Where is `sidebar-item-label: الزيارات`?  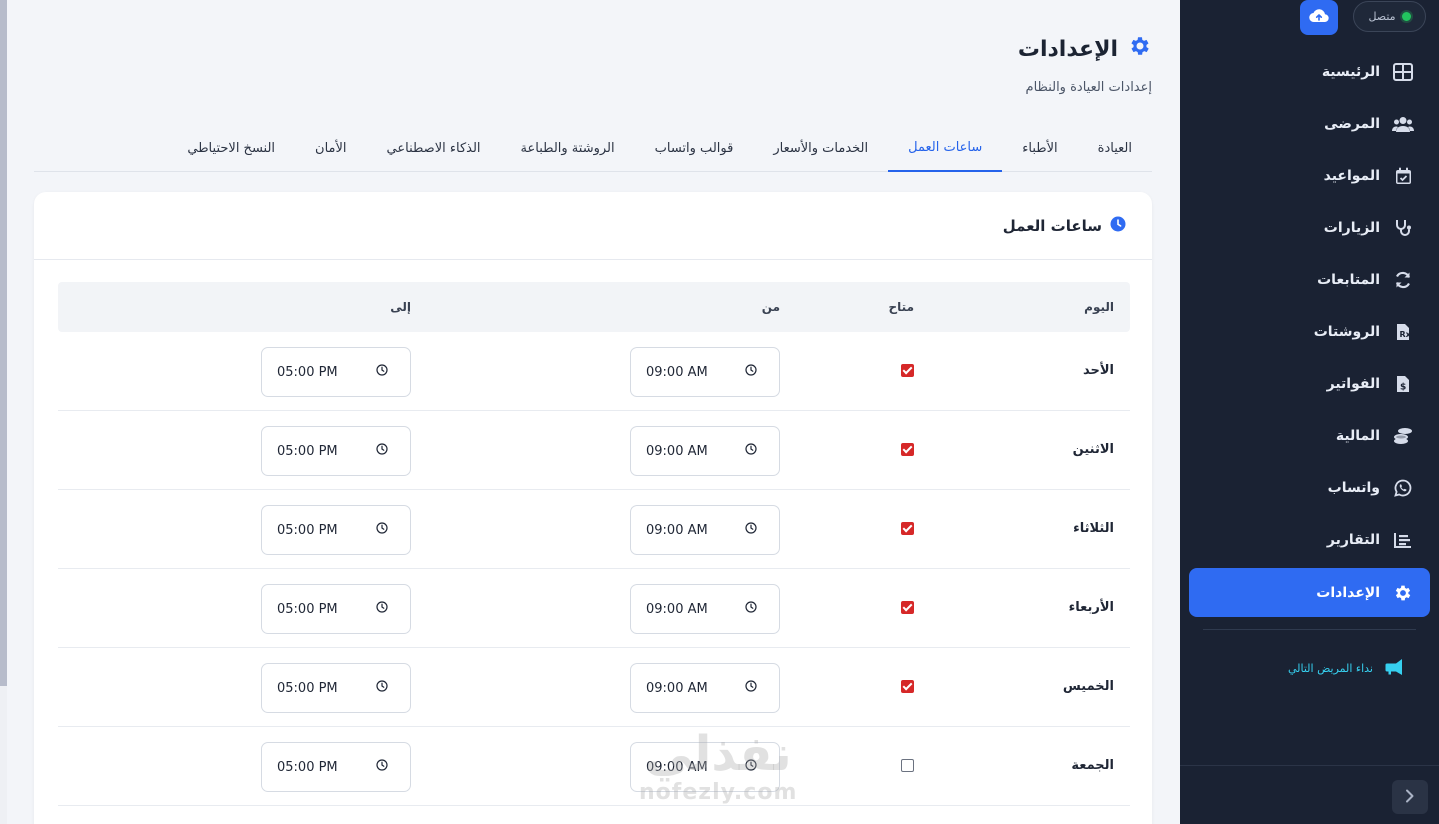 sidebar-item-label: الزيارات is located at coordinates (1351, 228).